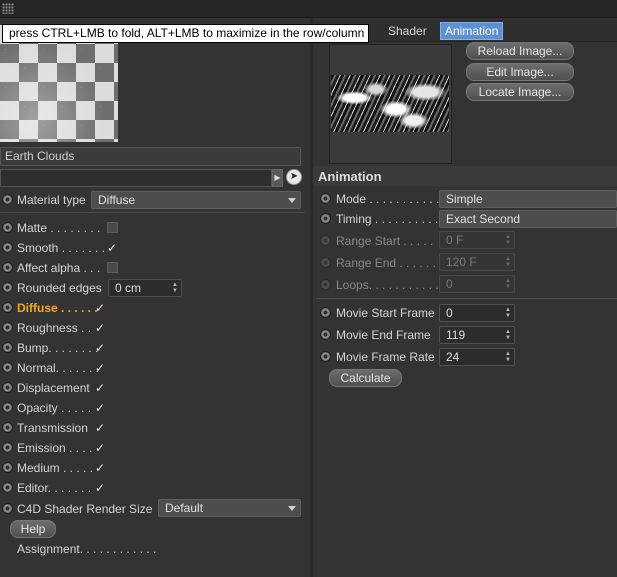 The width and height of the screenshot is (617, 577). What do you see at coordinates (101, 388) in the screenshot?
I see `displacement-checkbox: ✓` at bounding box center [101, 388].